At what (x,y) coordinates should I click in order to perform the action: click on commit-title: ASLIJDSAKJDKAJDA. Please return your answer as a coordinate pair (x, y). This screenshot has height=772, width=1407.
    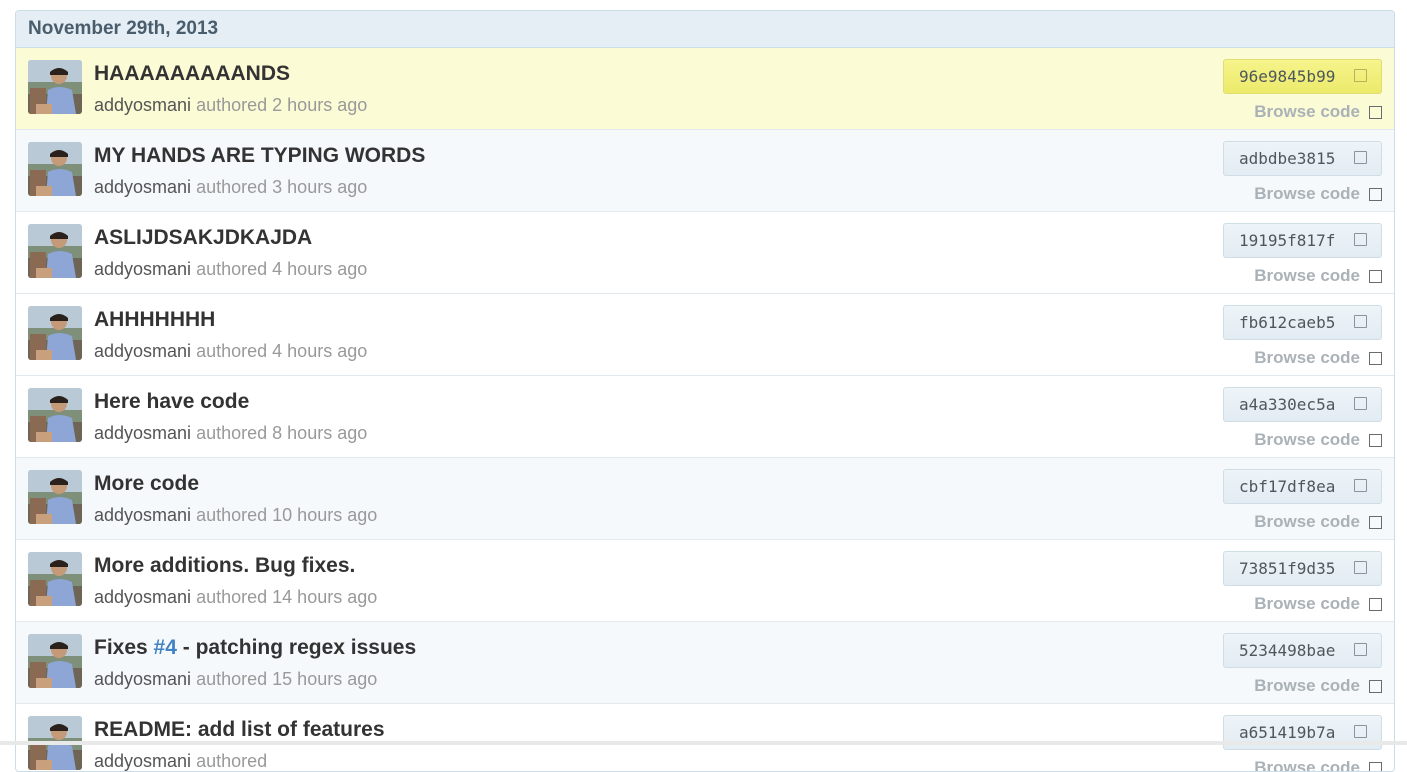
    Looking at the image, I should click on (203, 238).